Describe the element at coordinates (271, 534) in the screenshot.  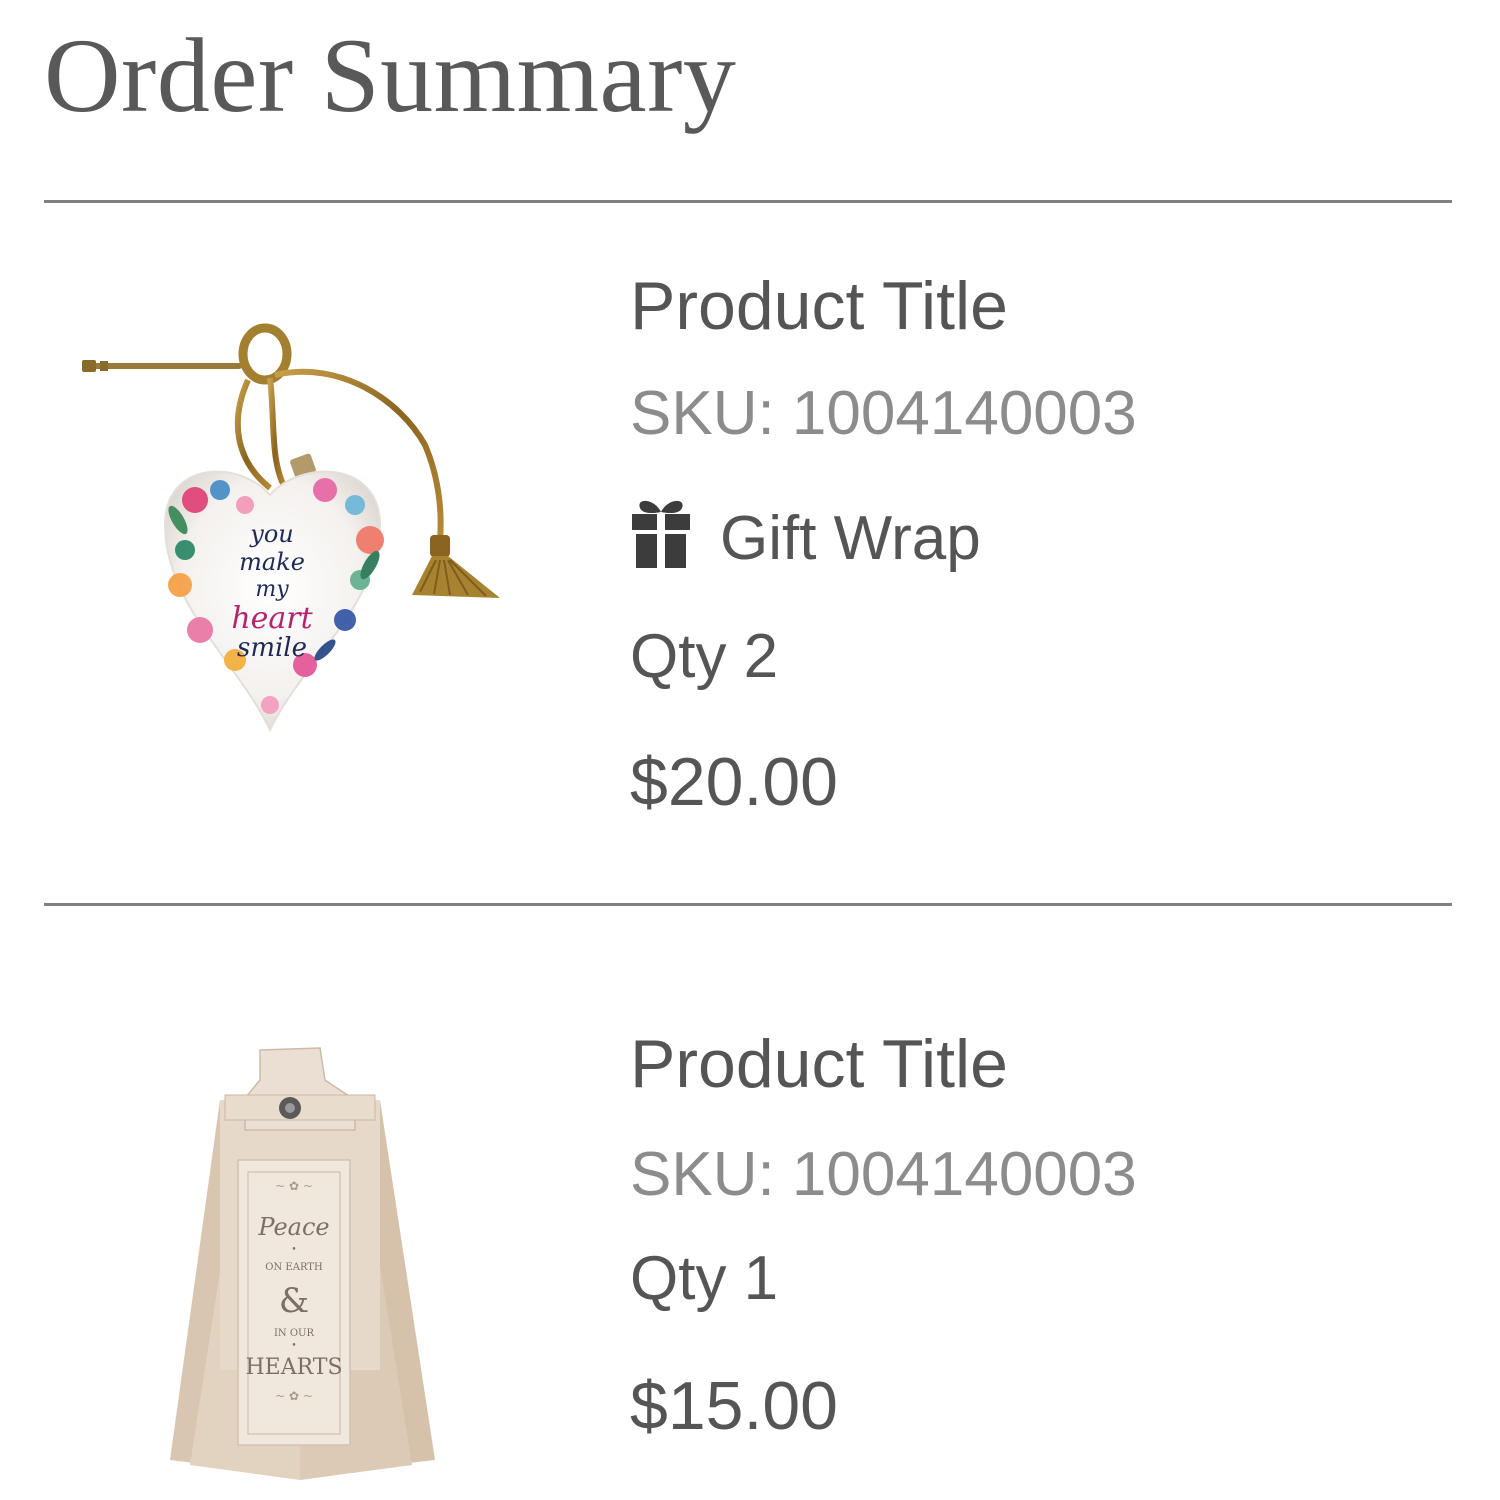
I see `svg-text: you` at that location.